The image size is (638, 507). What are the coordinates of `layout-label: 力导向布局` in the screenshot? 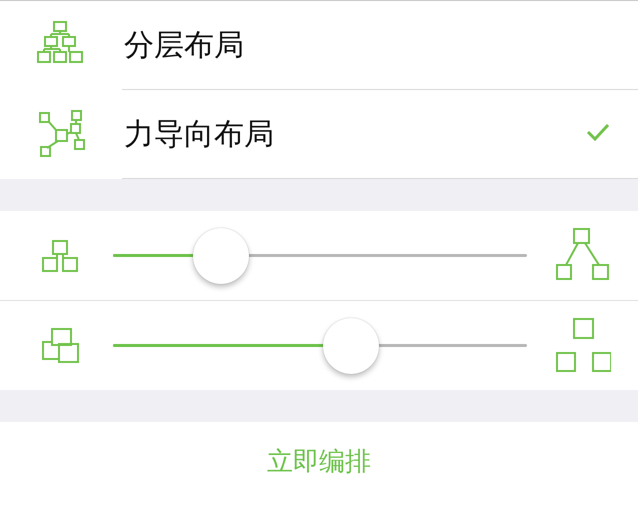 It's located at (199, 135).